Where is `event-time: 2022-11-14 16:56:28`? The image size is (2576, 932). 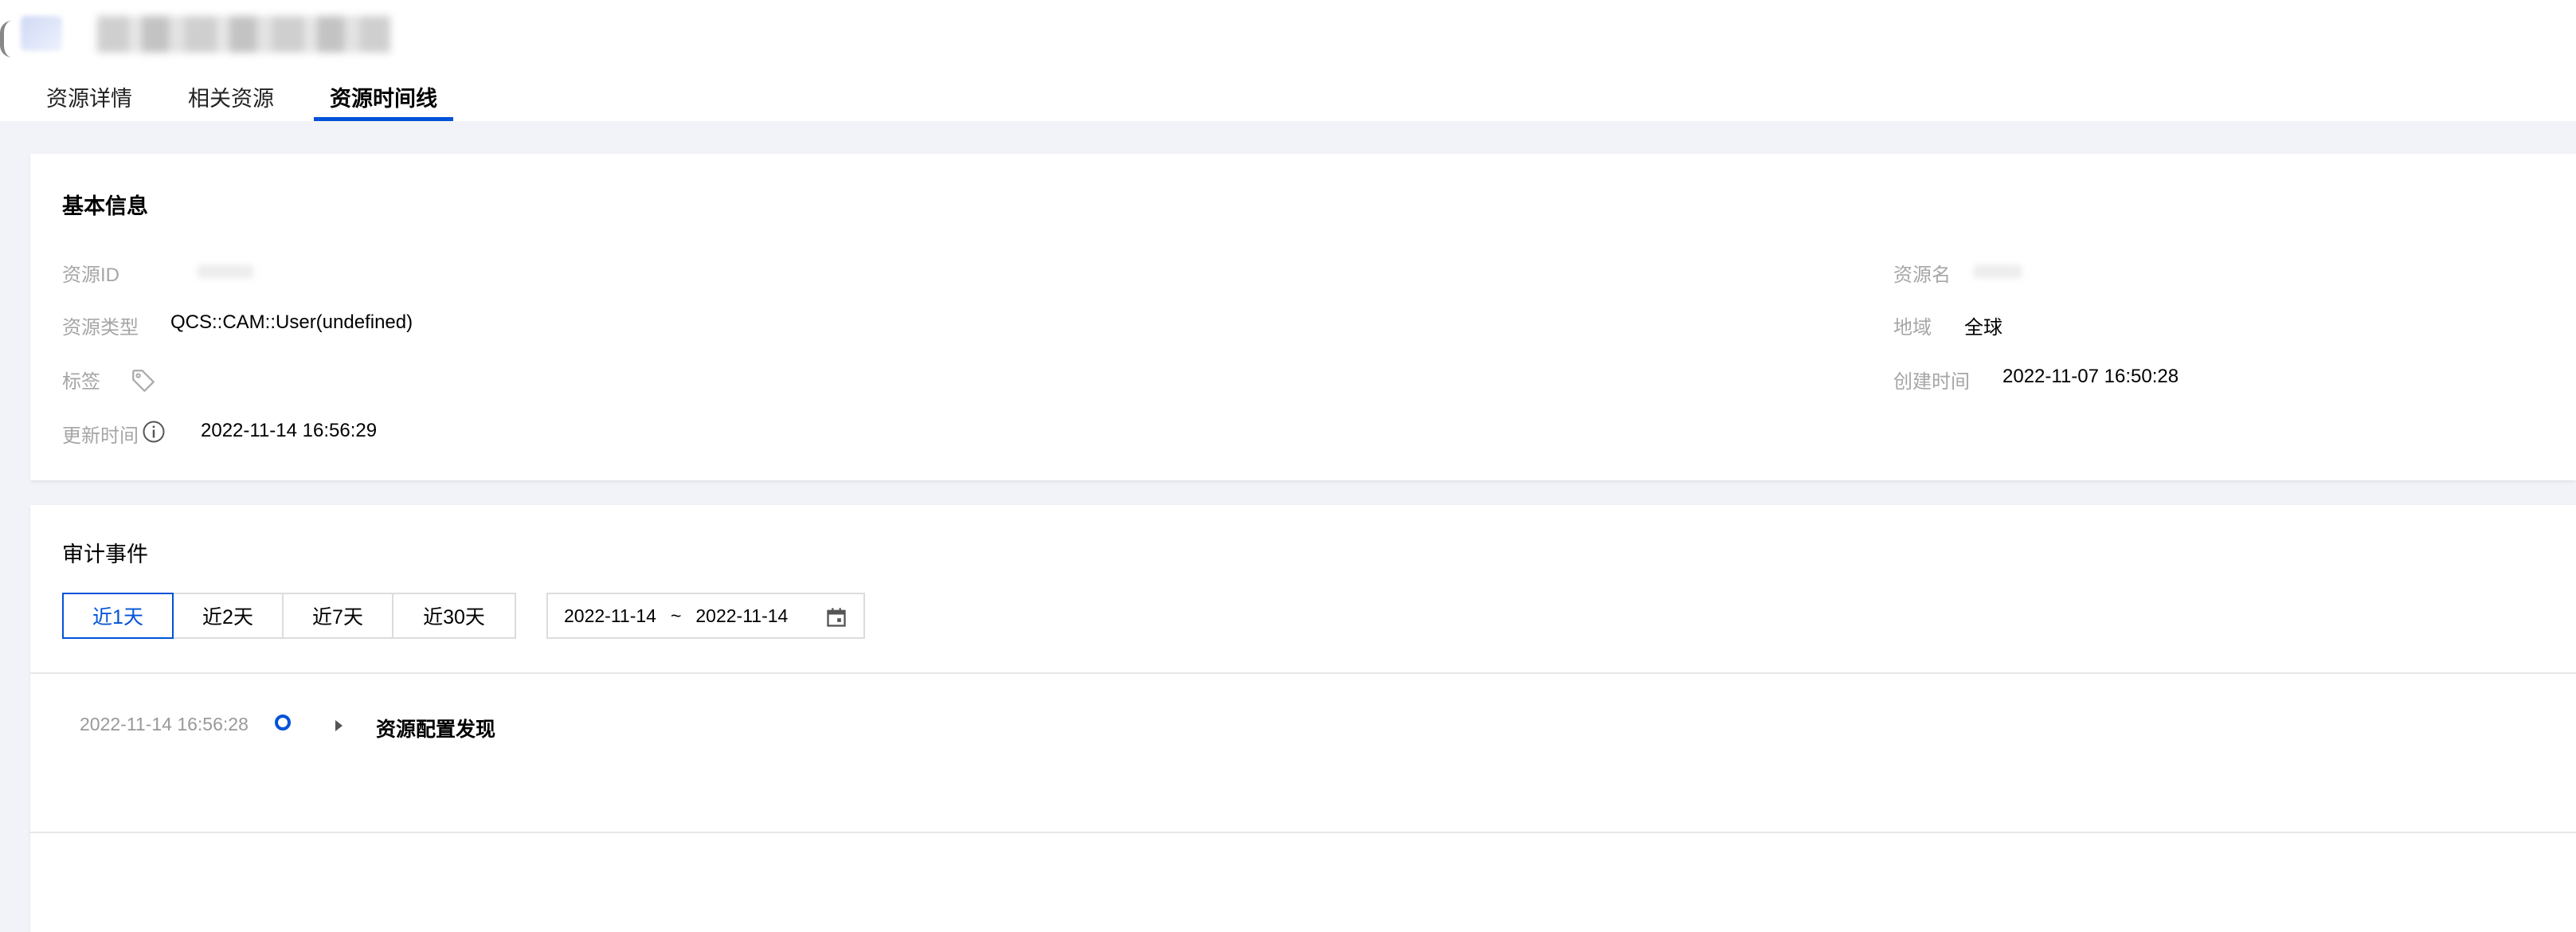 event-time: 2022-11-14 16:56:28 is located at coordinates (164, 724).